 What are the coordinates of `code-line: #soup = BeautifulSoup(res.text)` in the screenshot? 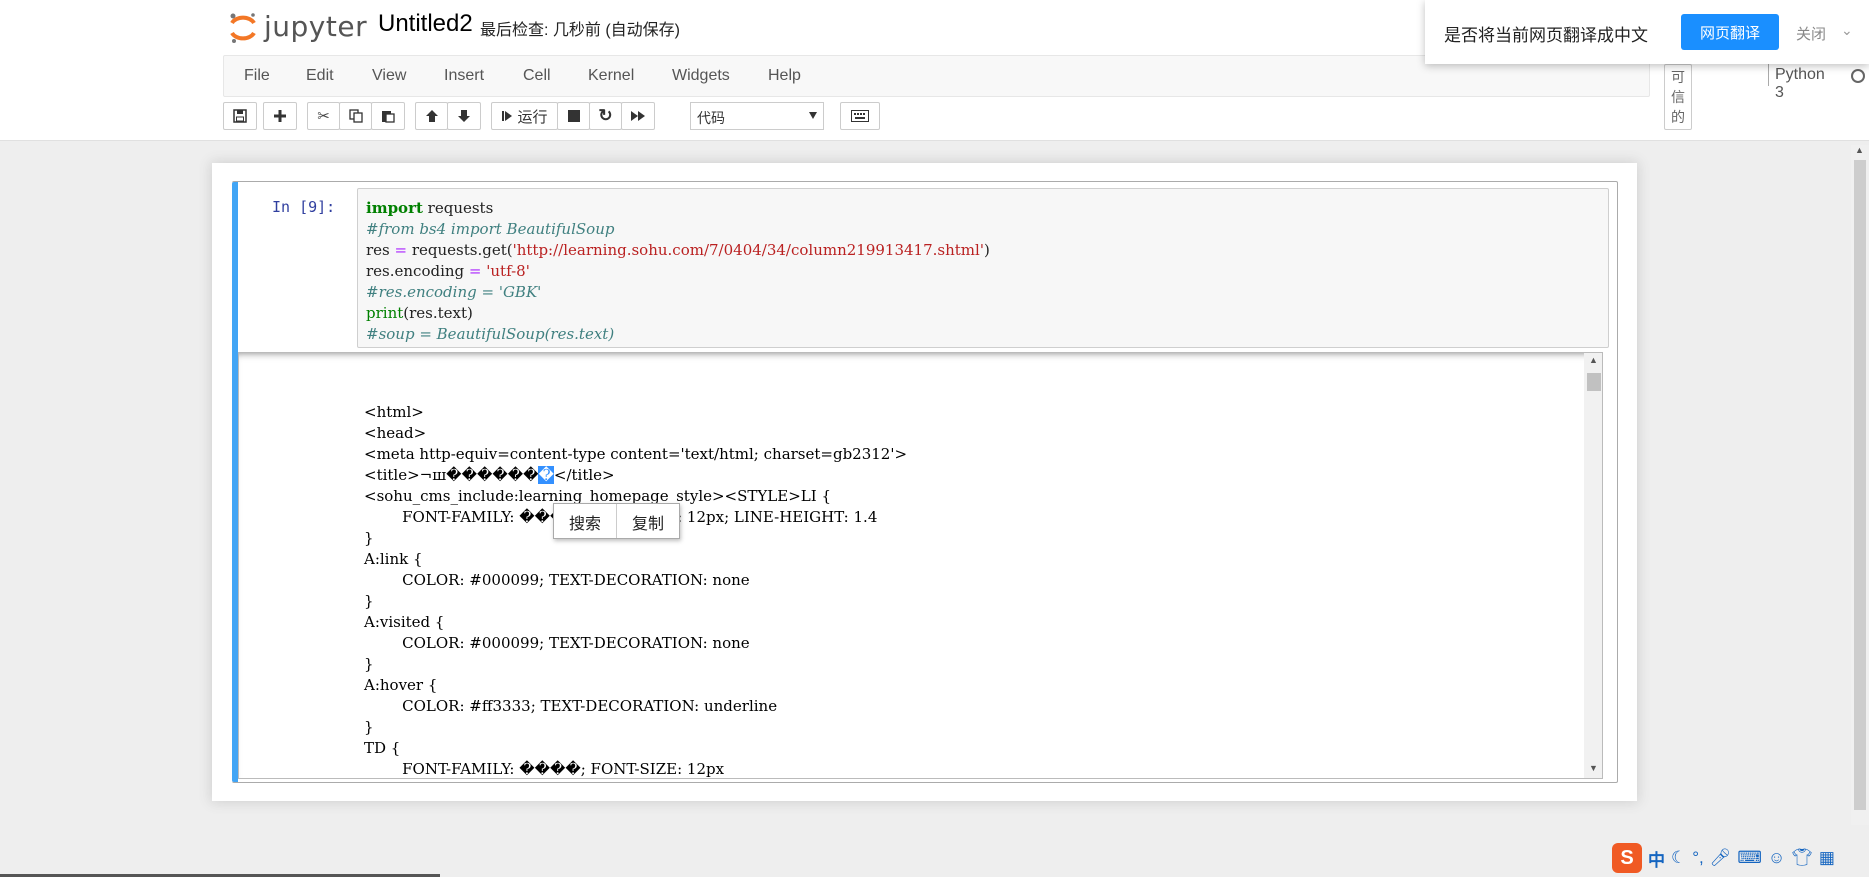 It's located at (490, 334).